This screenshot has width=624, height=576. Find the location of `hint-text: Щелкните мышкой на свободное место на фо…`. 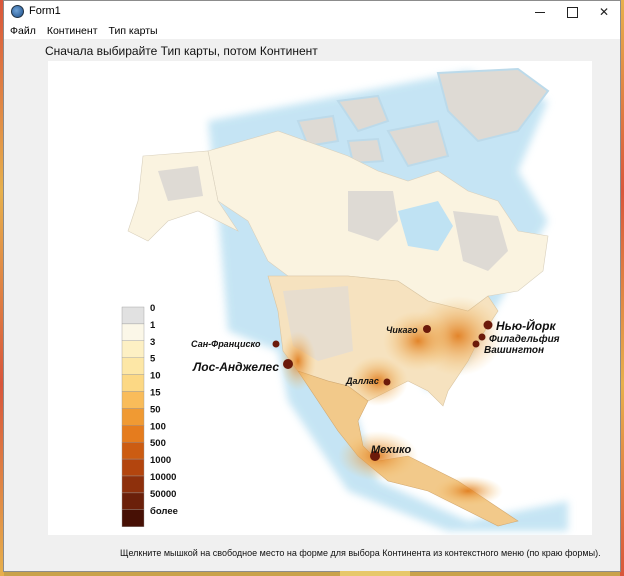

hint-text: Щелкните мышкой на свободное место на фо… is located at coordinates (360, 553).